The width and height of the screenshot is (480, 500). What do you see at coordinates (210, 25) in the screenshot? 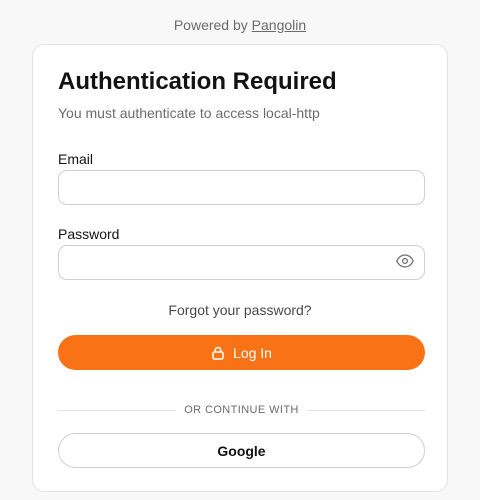
I see `powered-by-label: Powered by` at bounding box center [210, 25].